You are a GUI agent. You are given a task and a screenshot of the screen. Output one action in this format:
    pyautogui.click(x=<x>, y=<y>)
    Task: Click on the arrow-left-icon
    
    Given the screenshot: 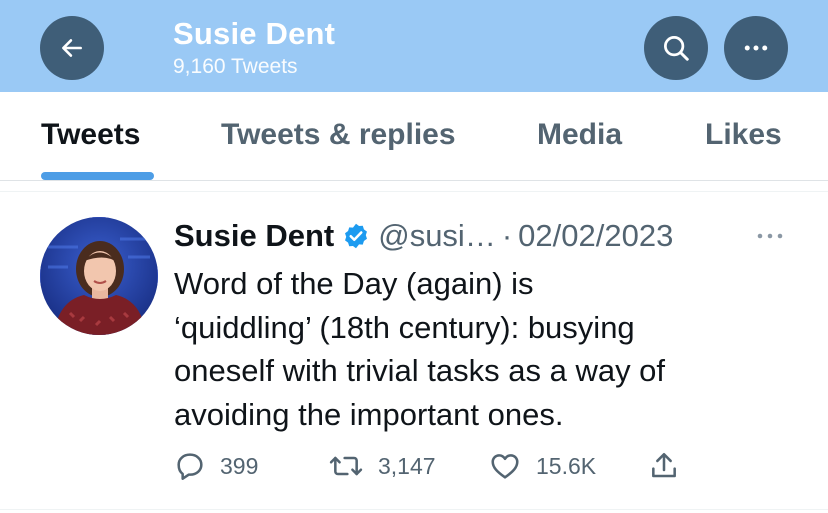 What is the action you would take?
    pyautogui.click(x=72, y=48)
    